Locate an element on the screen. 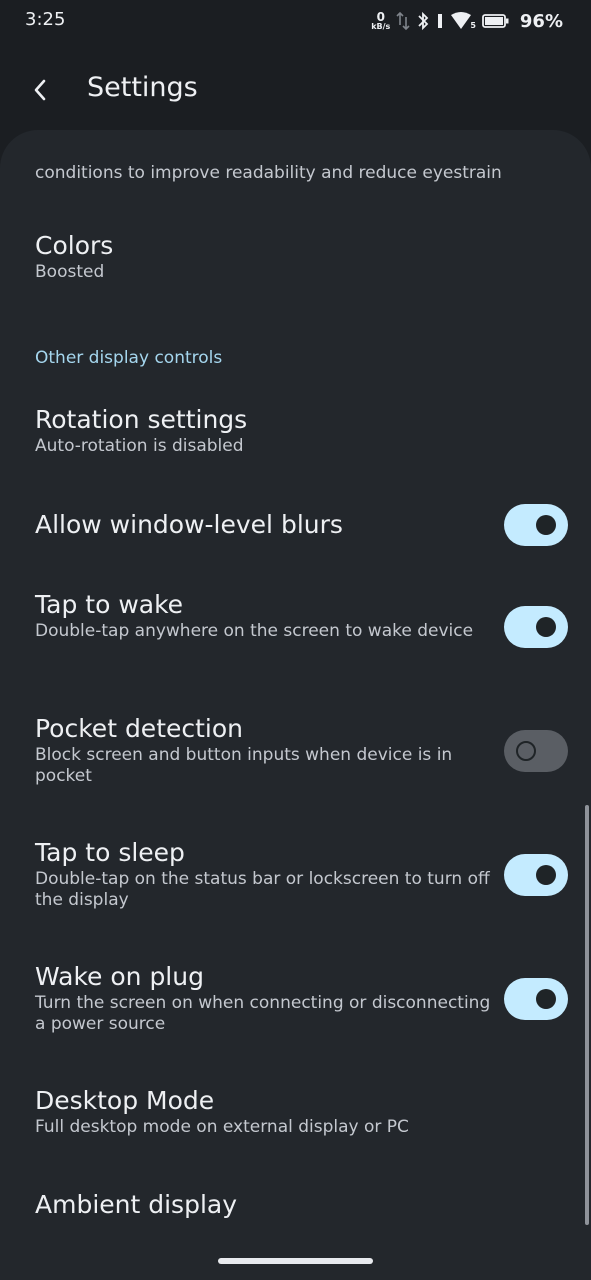 Image resolution: width=591 pixels, height=1280 pixels. tap-to-sleep-title: Tap to sleep is located at coordinates (110, 852).